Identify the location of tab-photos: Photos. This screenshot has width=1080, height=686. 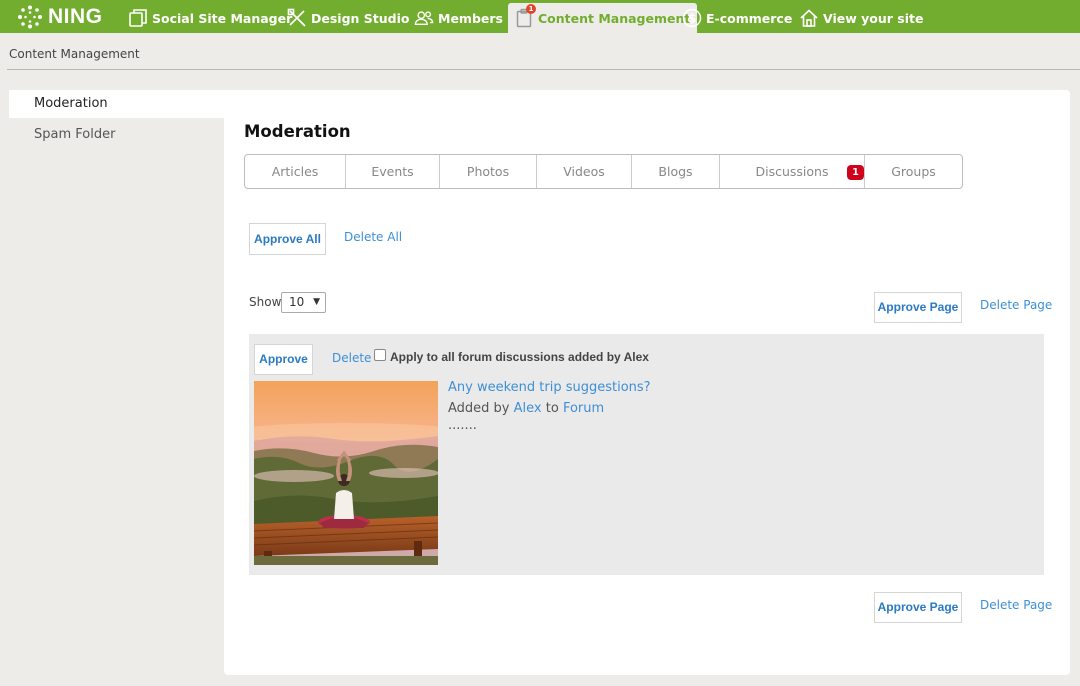
(488, 171).